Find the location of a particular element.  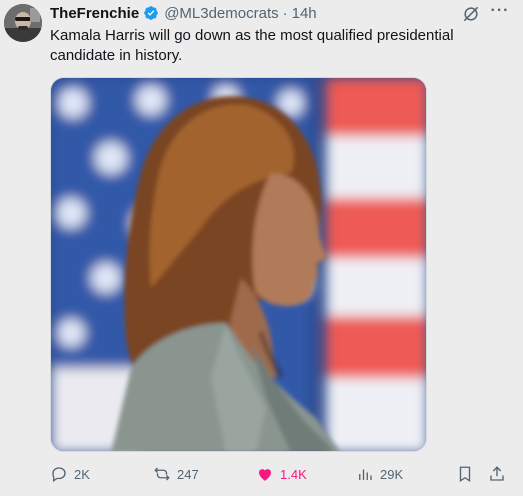

repost-count: 247 is located at coordinates (188, 474).